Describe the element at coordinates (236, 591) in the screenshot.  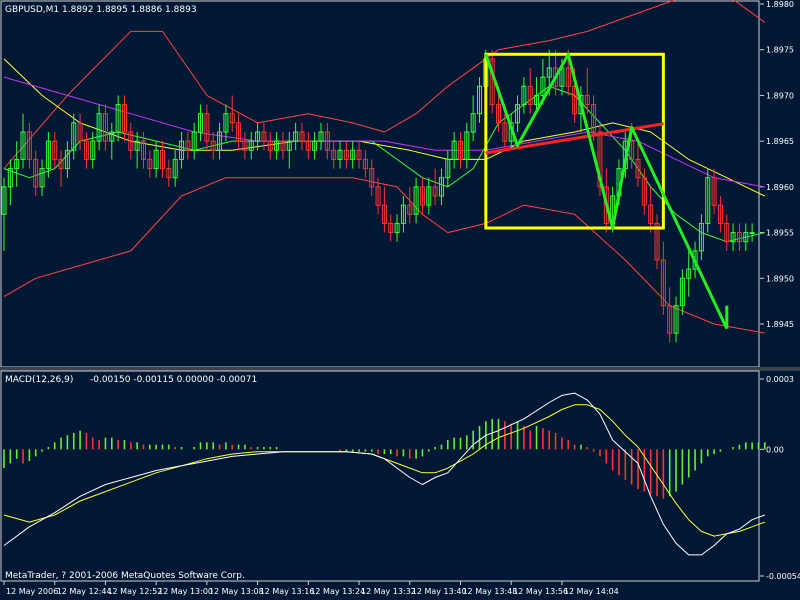
I see `time-tick-label: 12 May 13:08` at that location.